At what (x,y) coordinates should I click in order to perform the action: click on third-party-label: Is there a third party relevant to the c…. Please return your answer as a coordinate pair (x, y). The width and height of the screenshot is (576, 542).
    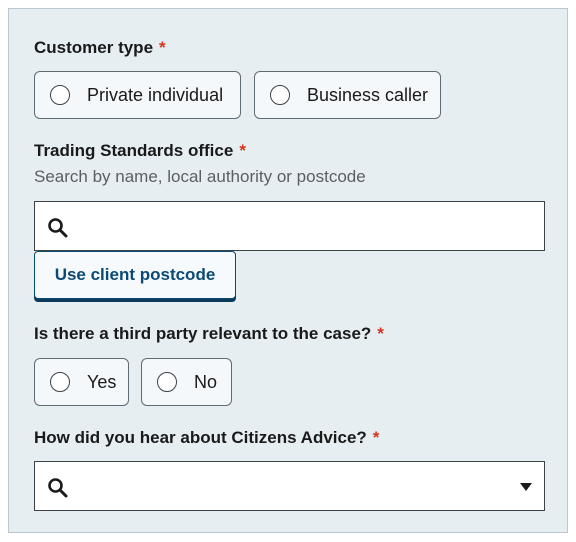
    Looking at the image, I should click on (209, 333).